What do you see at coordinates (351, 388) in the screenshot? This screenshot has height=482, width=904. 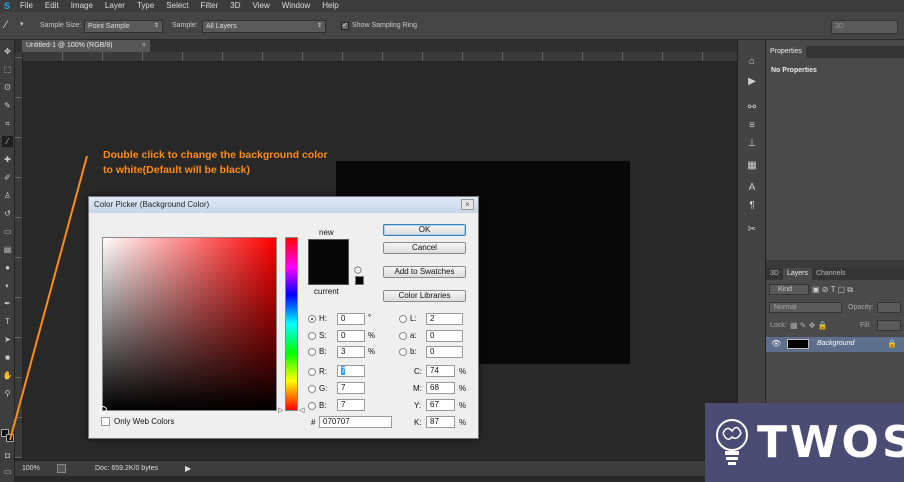 I see `green-input: 7` at bounding box center [351, 388].